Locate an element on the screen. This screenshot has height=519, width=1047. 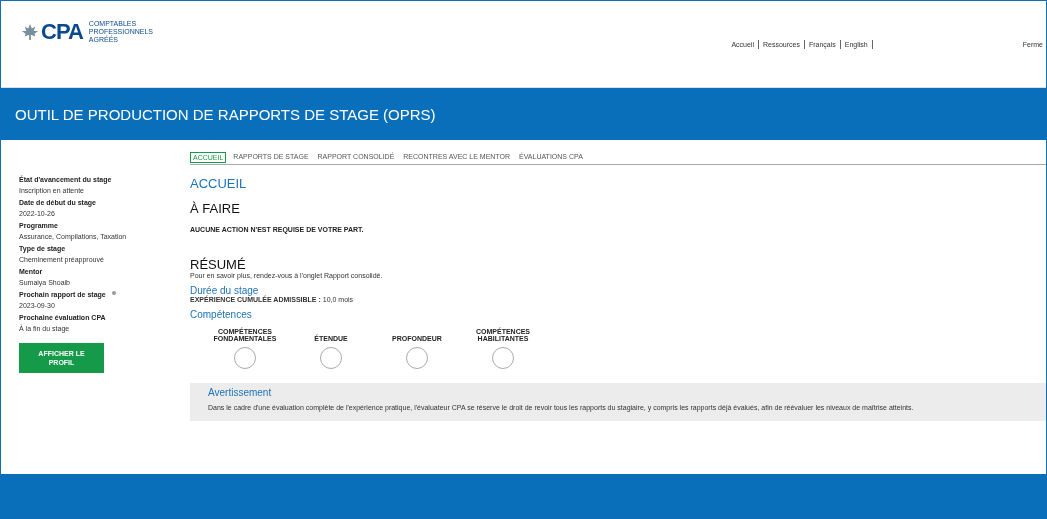
section-heading: À FAIRE is located at coordinates (215, 208).